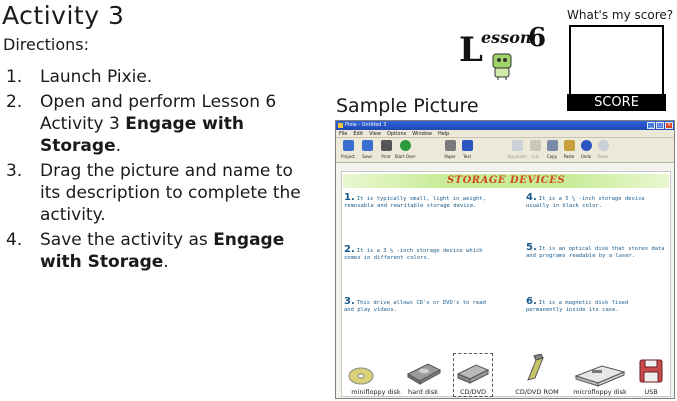  I want to click on lesson-logo-word: esson, so click(506, 37).